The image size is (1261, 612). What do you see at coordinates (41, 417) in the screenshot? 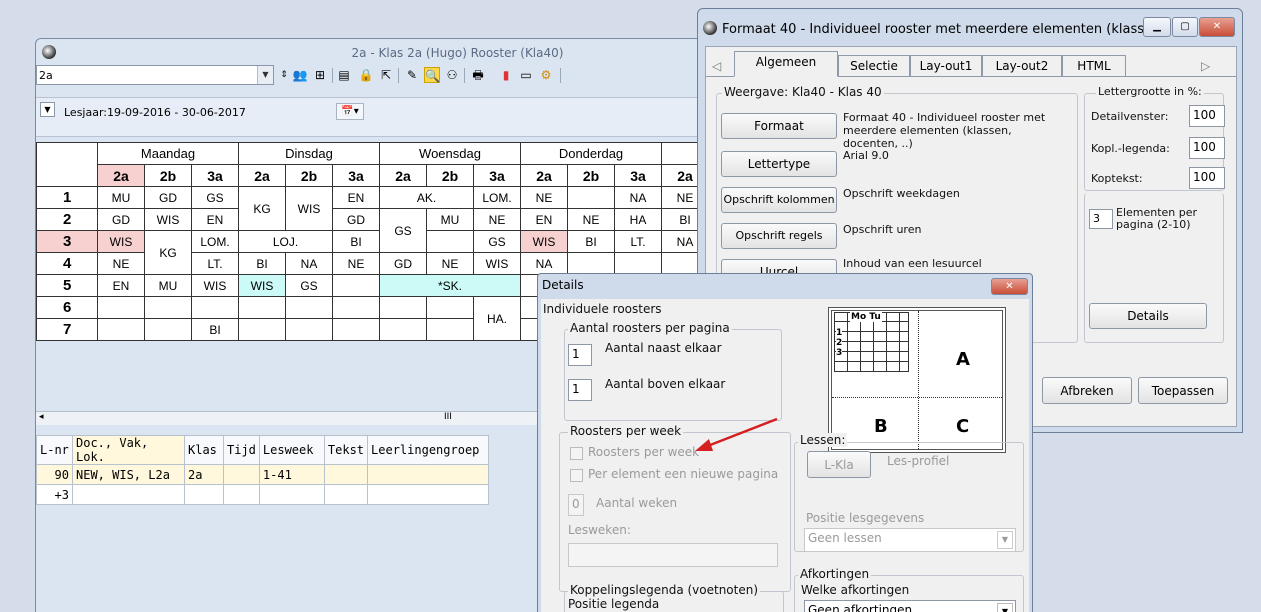
I see `scroll-left-icon: ◂` at bounding box center [41, 417].